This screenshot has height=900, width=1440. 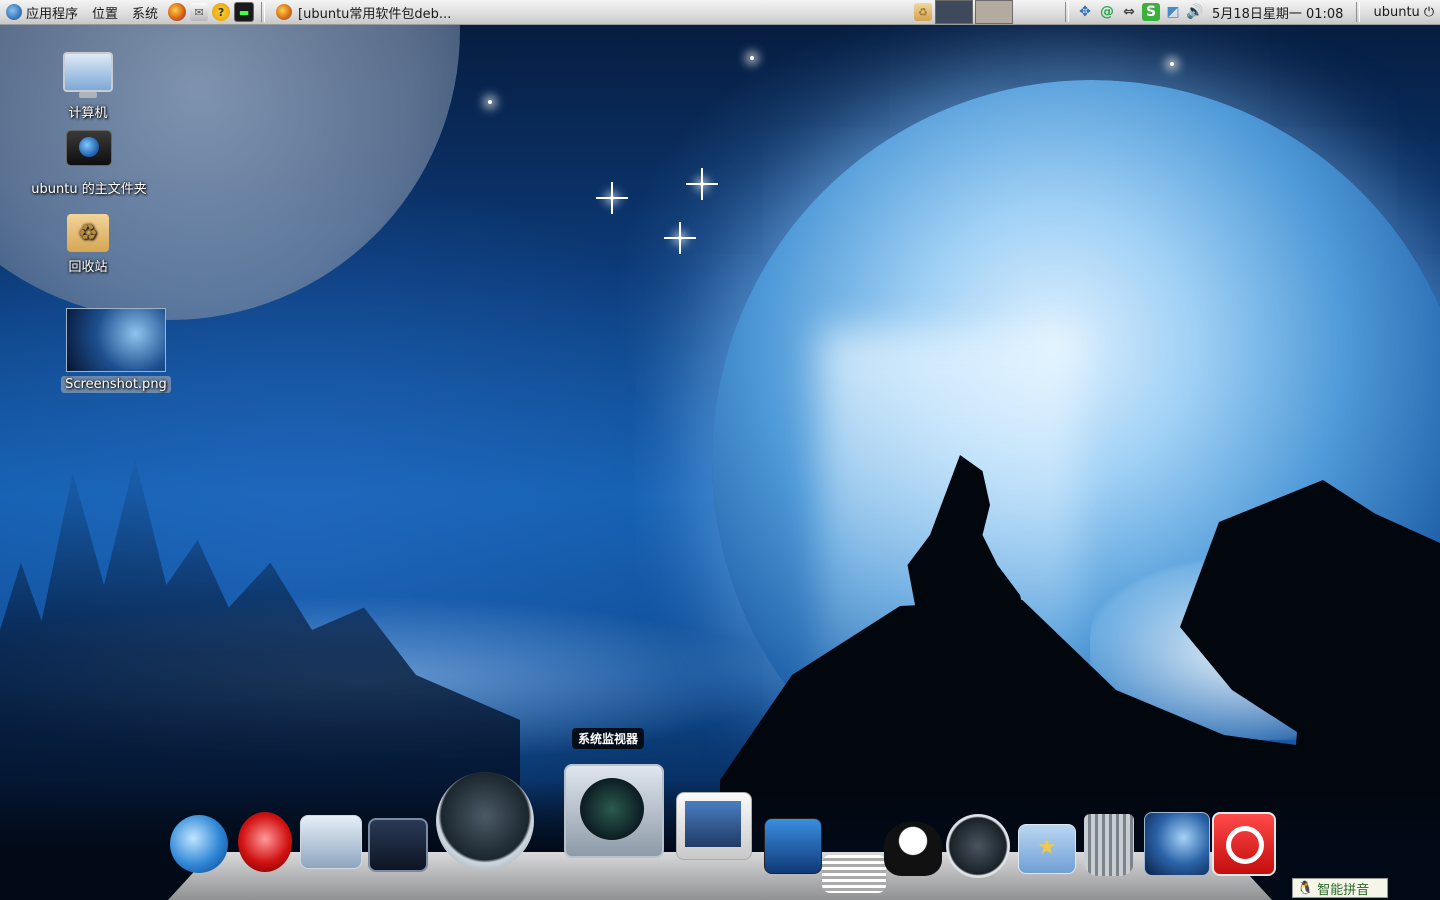 What do you see at coordinates (331, 842) in the screenshot?
I see `camera-icon` at bounding box center [331, 842].